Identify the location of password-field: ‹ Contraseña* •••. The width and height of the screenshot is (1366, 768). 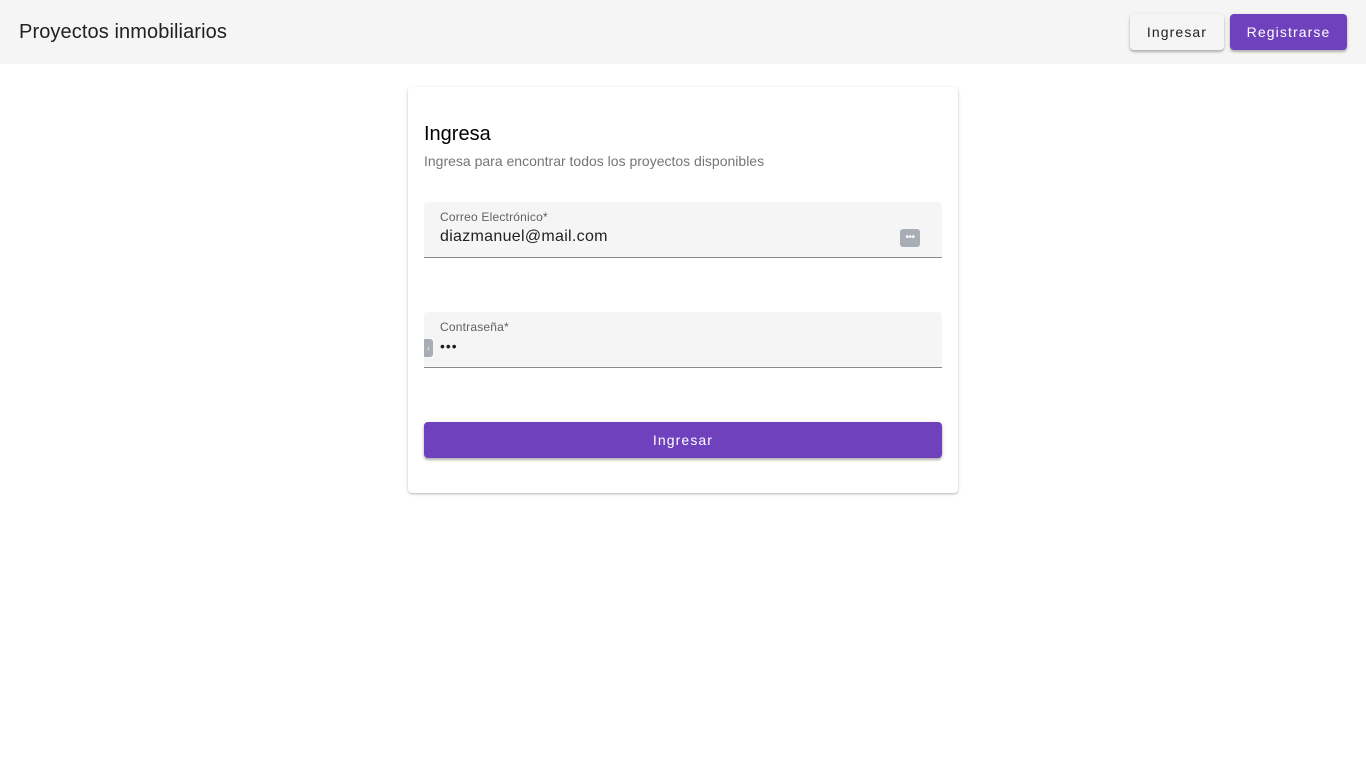
(683, 340).